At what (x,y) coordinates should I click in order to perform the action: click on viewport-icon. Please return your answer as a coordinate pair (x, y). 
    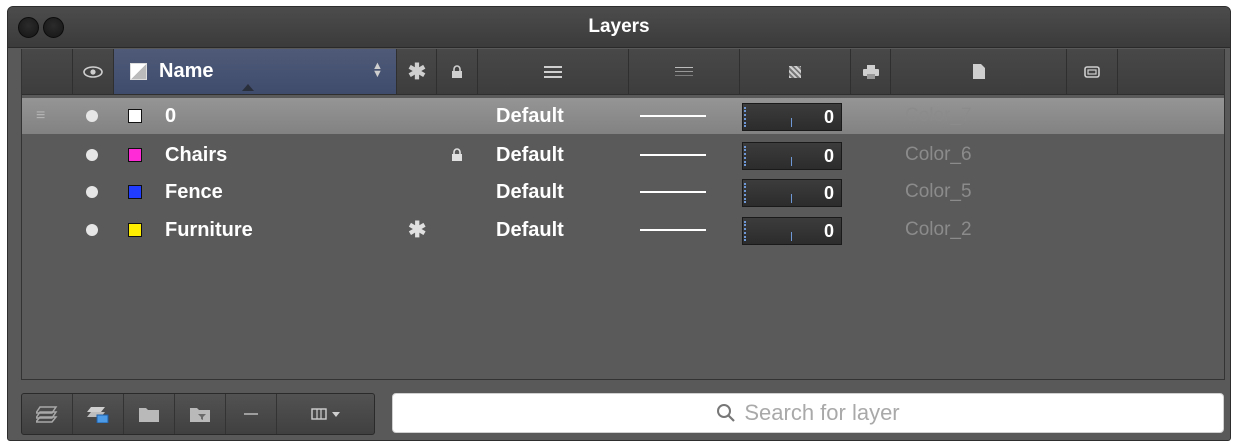
    Looking at the image, I should click on (1092, 71).